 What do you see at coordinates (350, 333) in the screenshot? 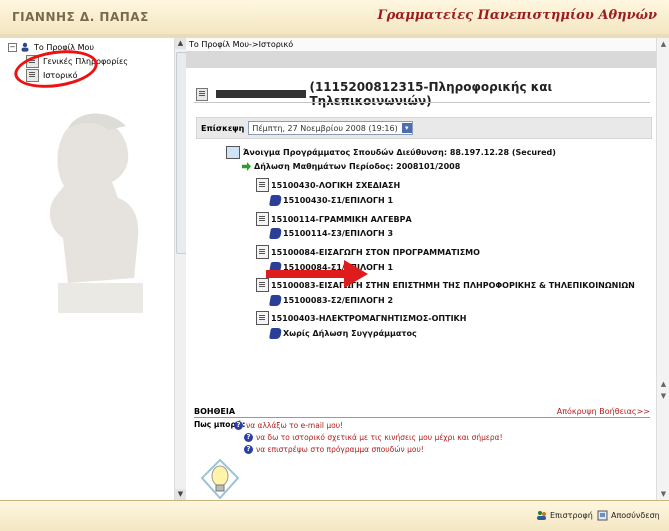
I see `book-label: Χωρίς Δήλωση Συγγράμματος` at bounding box center [350, 333].